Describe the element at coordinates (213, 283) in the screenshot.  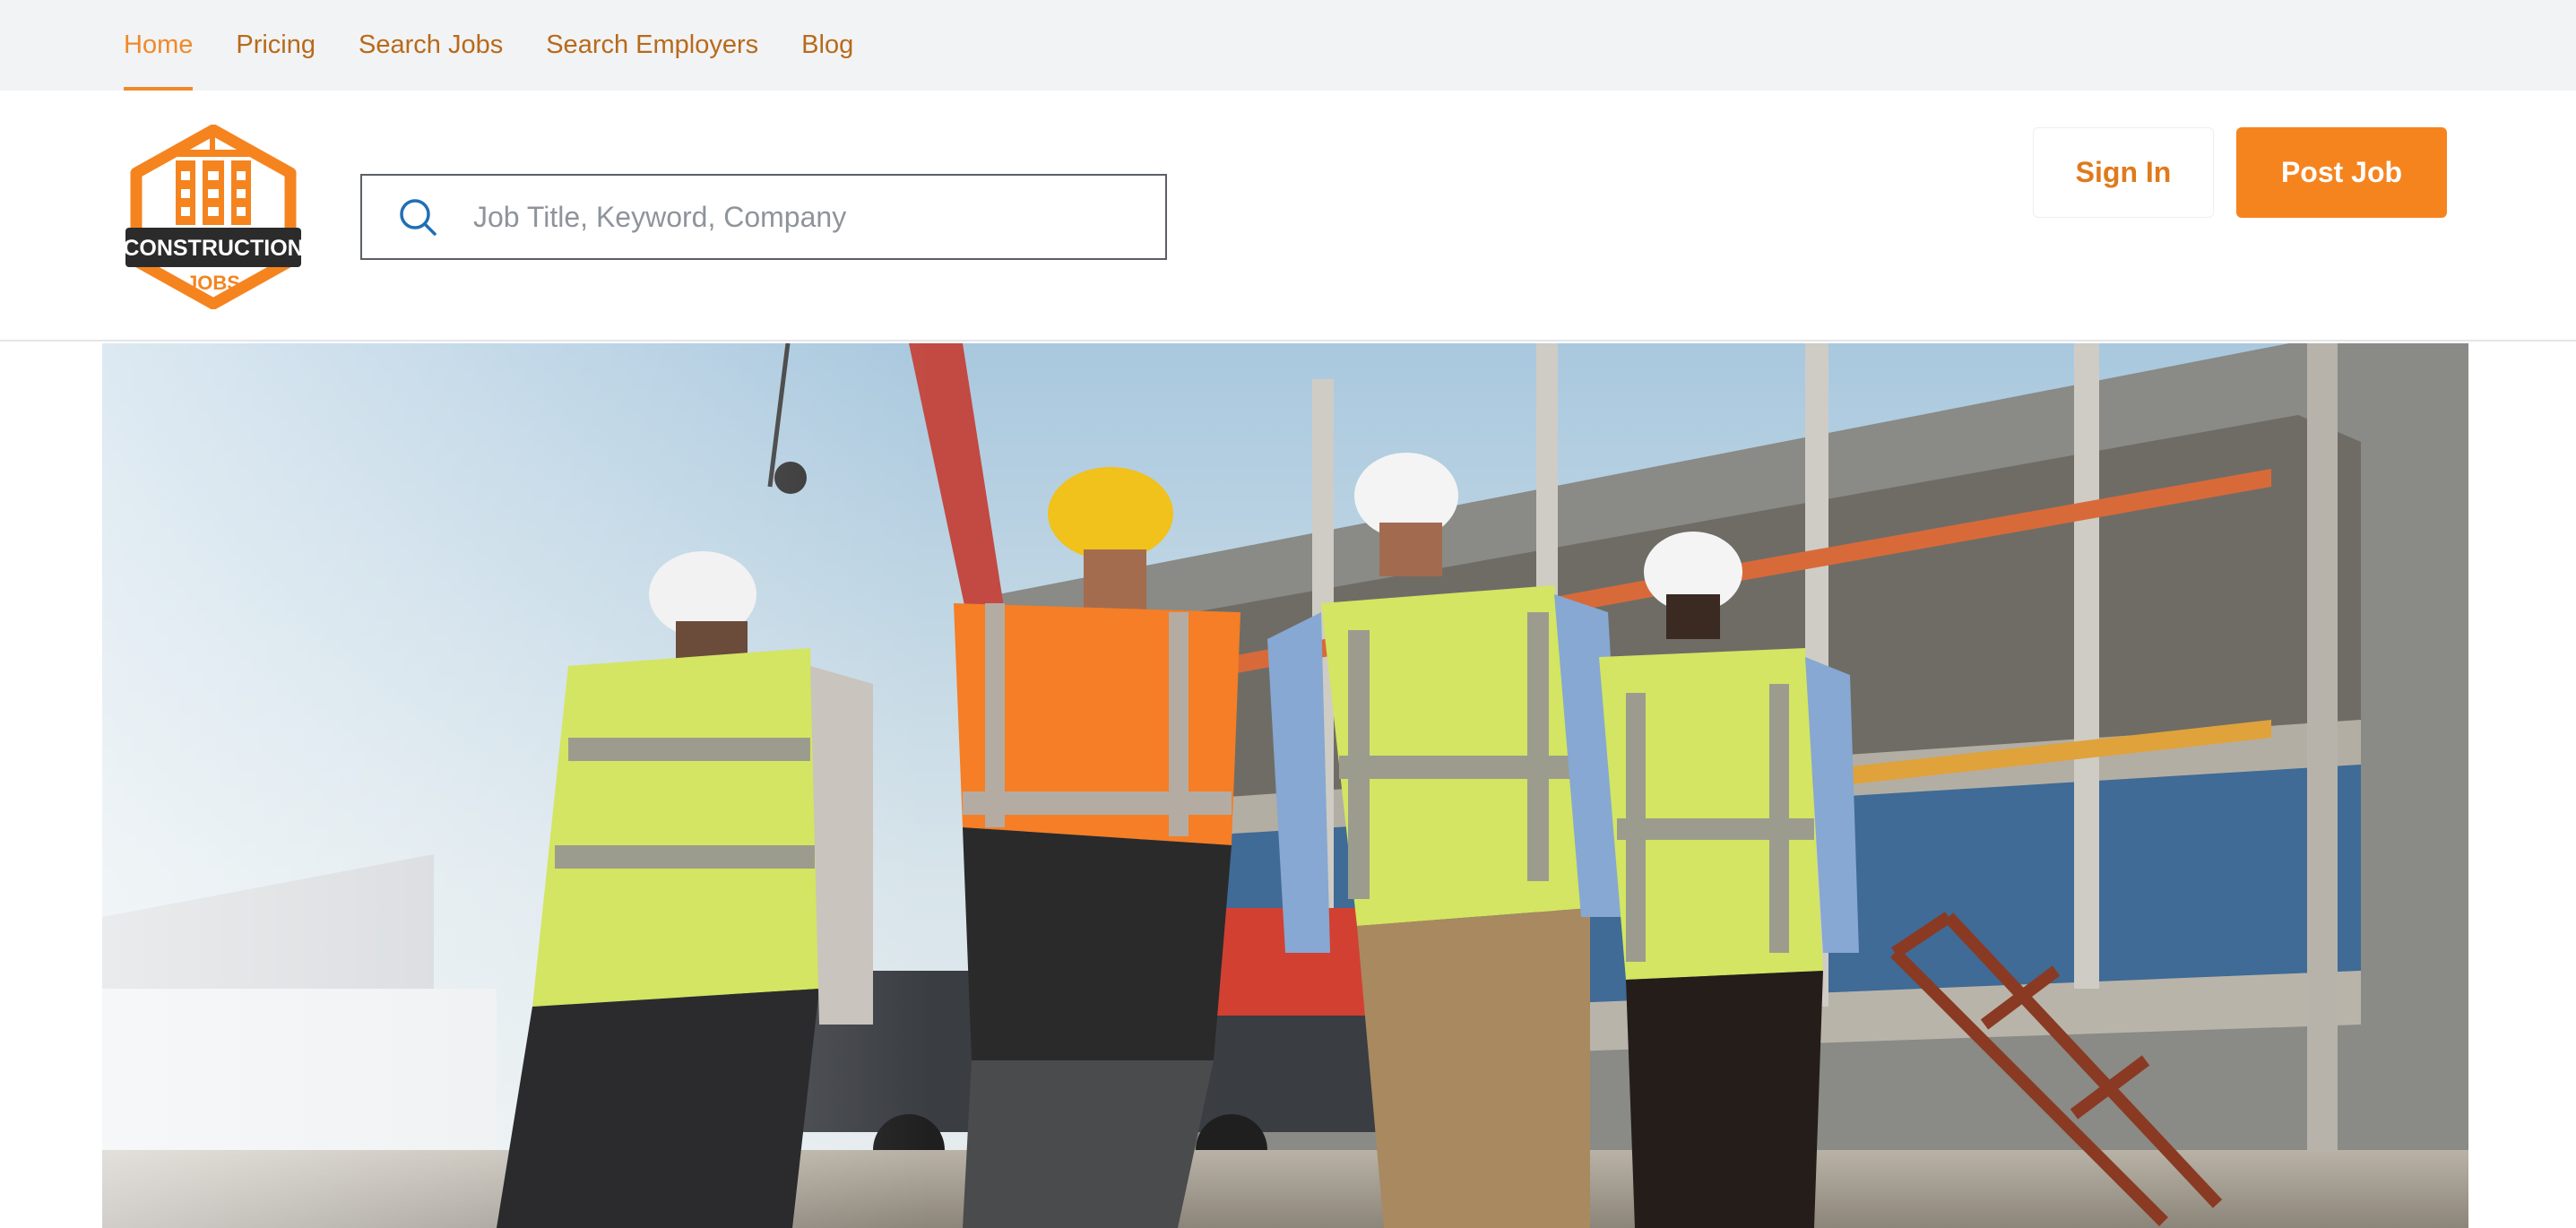
I see `logo-text-line2: JOBS` at that location.